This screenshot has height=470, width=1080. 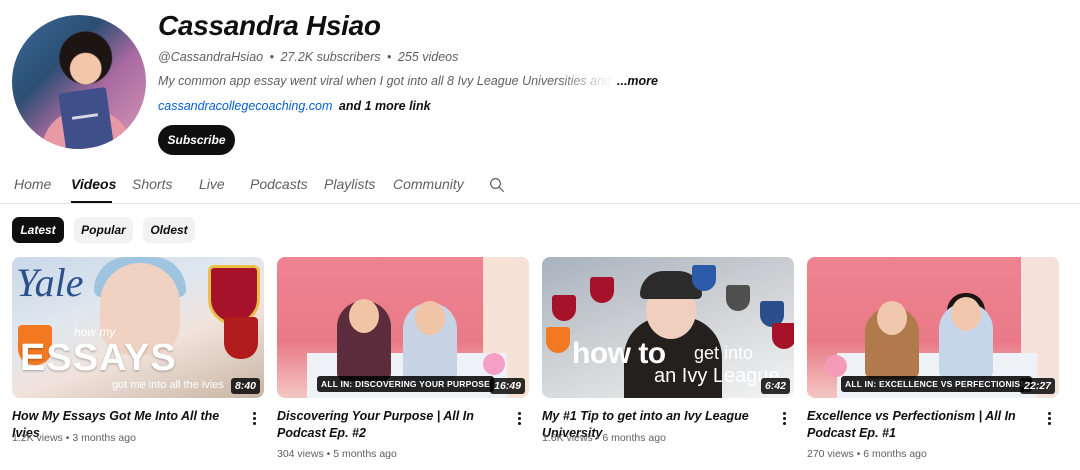 I want to click on tab-community: Community, so click(x=428, y=184).